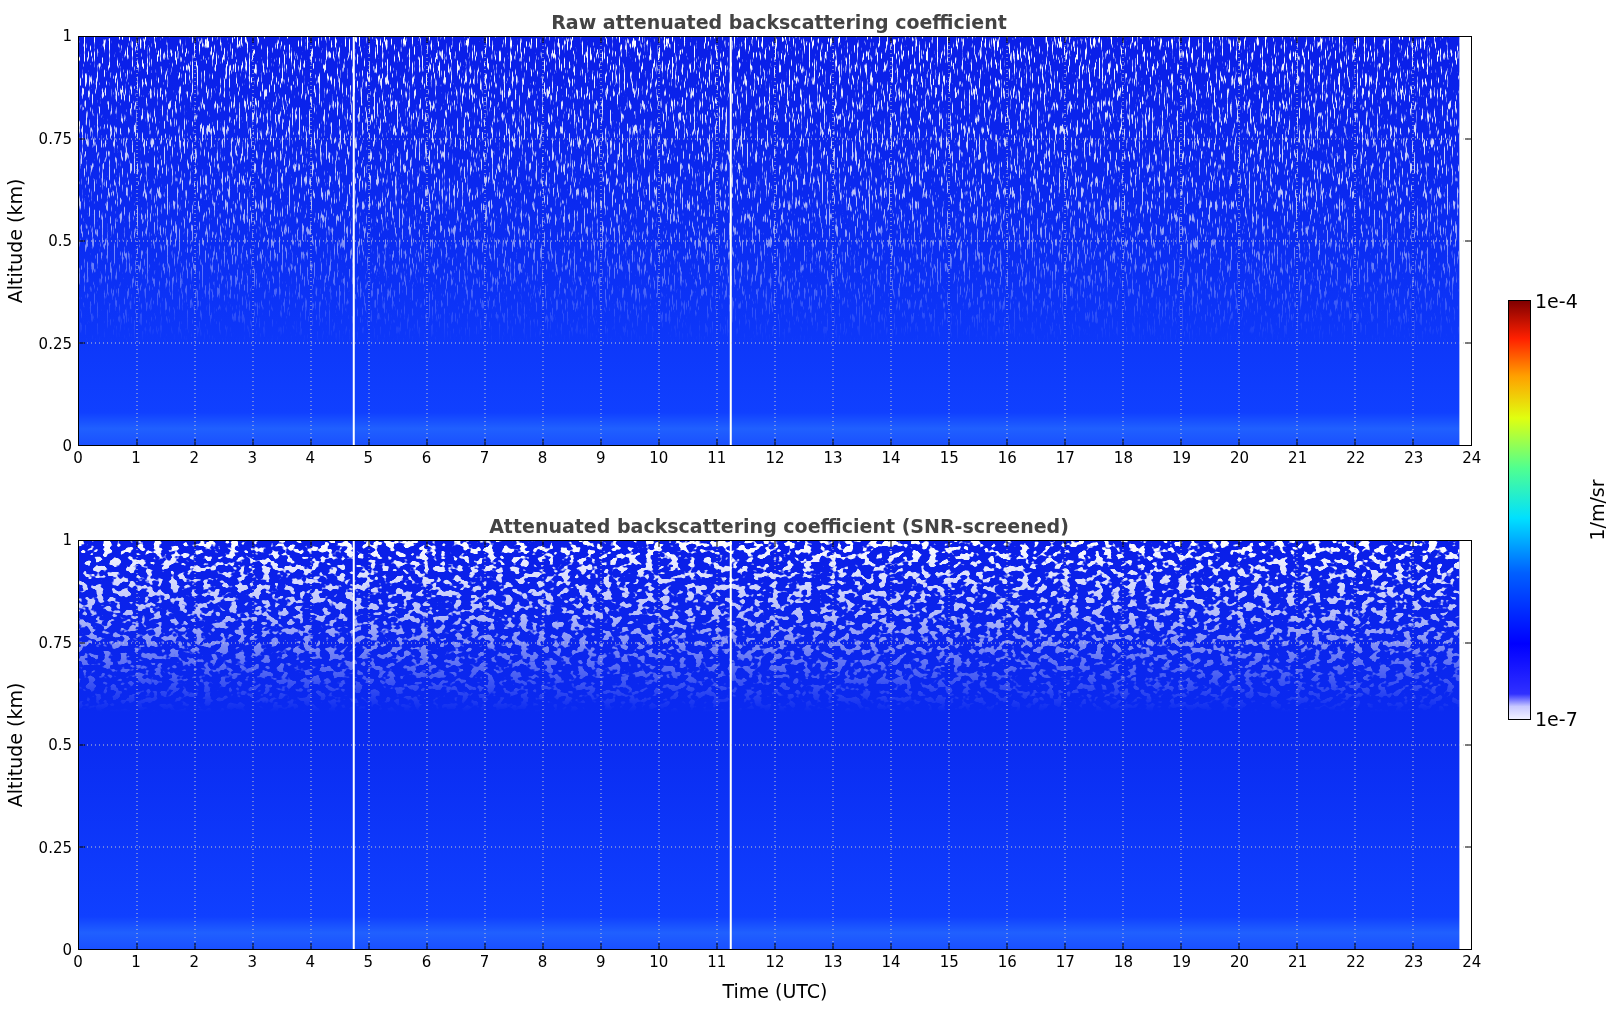 Image resolution: width=1621 pixels, height=1020 pixels. Describe the element at coordinates (1556, 719) in the screenshot. I see `colorbar-min-label: 1e-7` at that location.